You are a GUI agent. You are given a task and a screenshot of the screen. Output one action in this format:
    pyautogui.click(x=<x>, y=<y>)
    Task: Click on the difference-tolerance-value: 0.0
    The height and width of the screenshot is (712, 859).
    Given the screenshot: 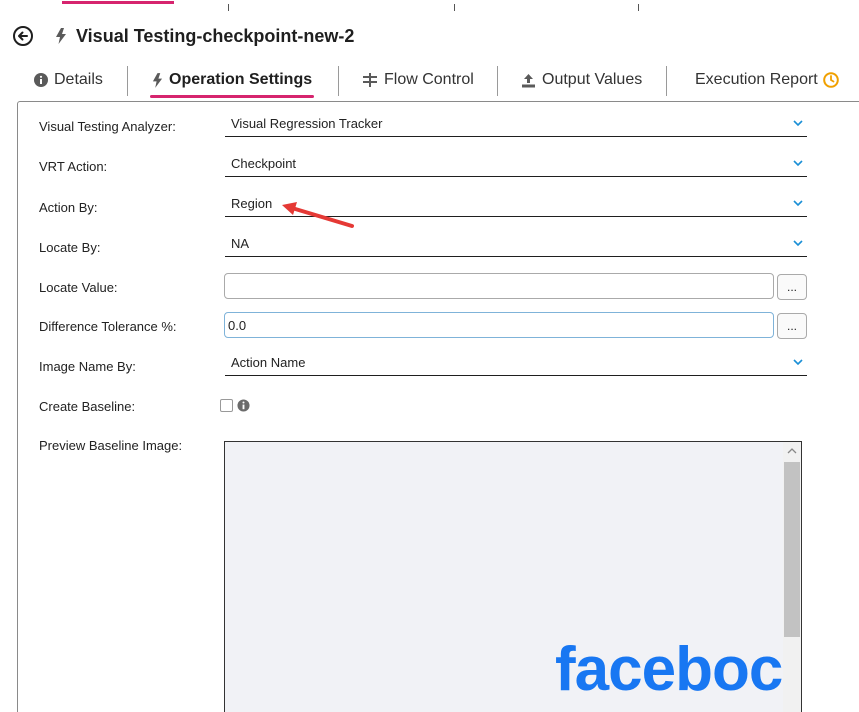 What is the action you would take?
    pyautogui.click(x=237, y=325)
    